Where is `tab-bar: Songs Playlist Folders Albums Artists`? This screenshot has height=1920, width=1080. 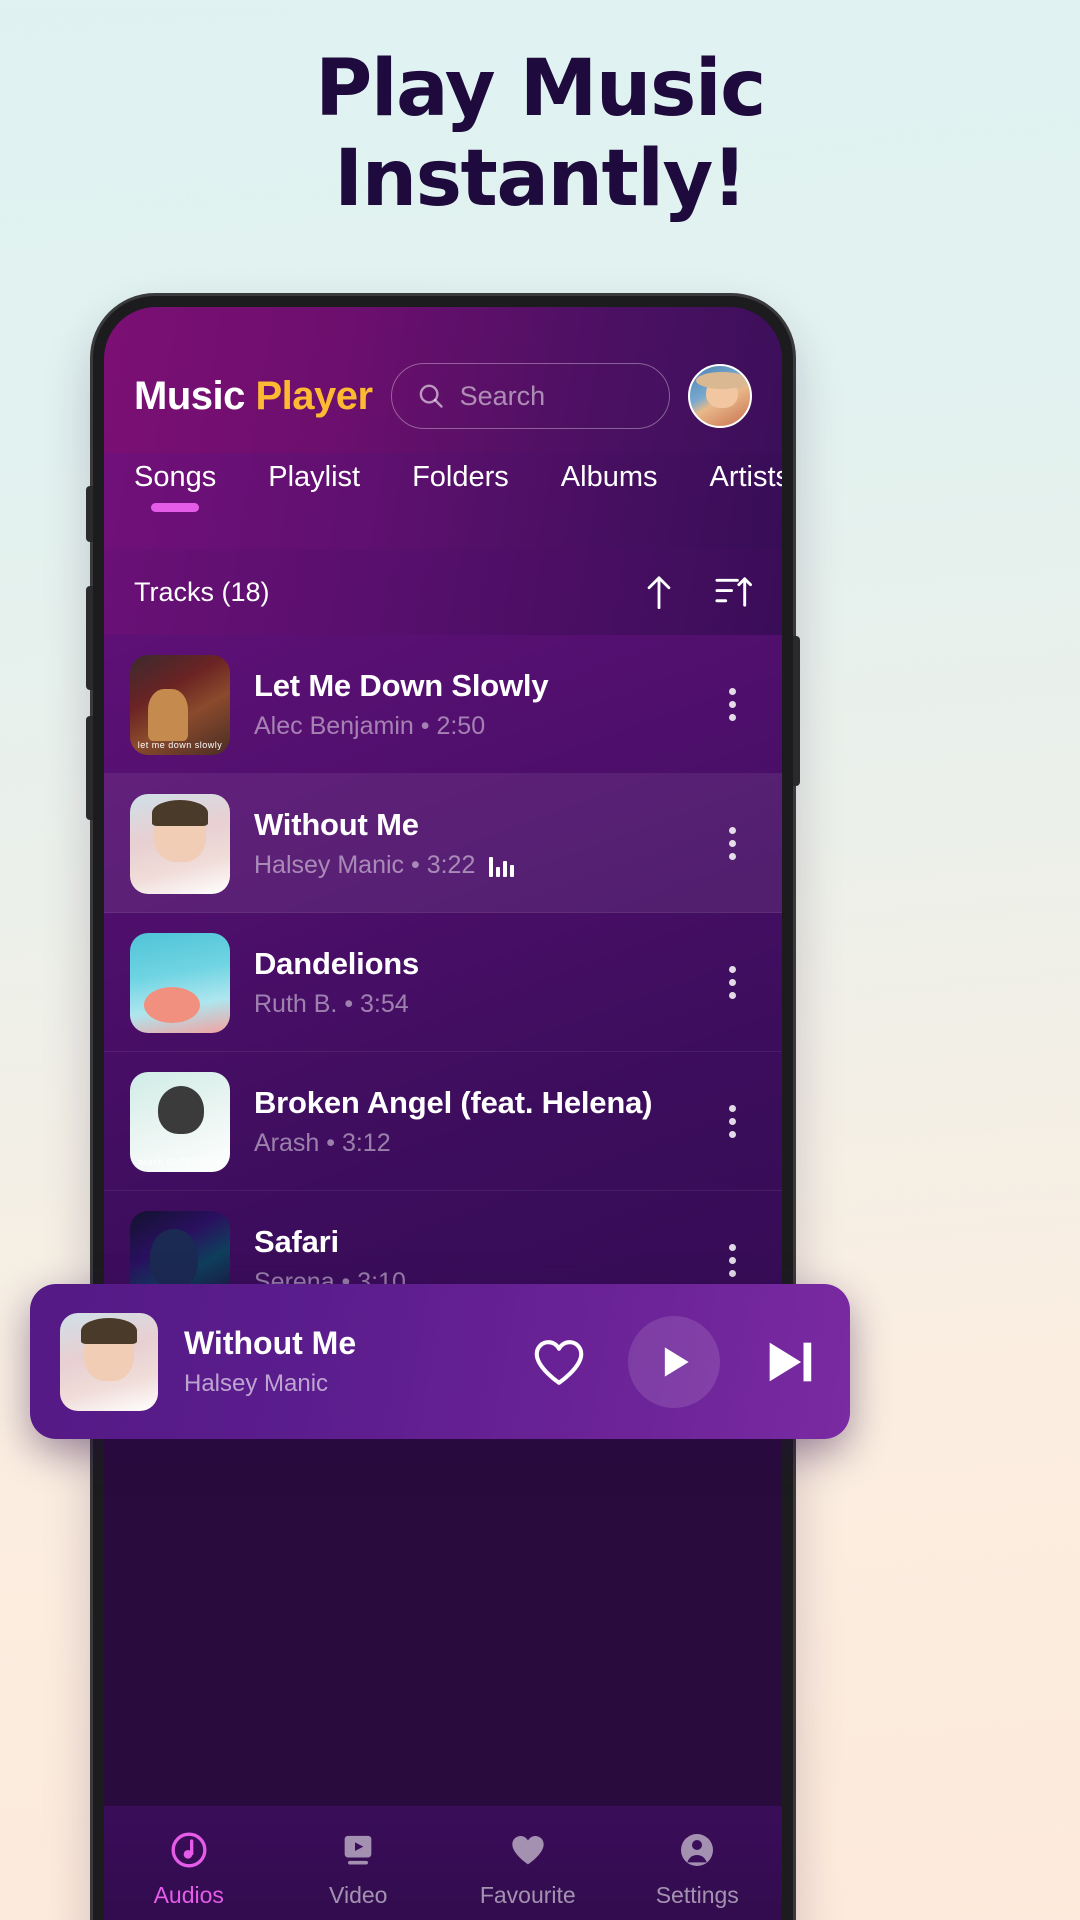 tab-bar: Songs Playlist Folders Albums Artists is located at coordinates (443, 501).